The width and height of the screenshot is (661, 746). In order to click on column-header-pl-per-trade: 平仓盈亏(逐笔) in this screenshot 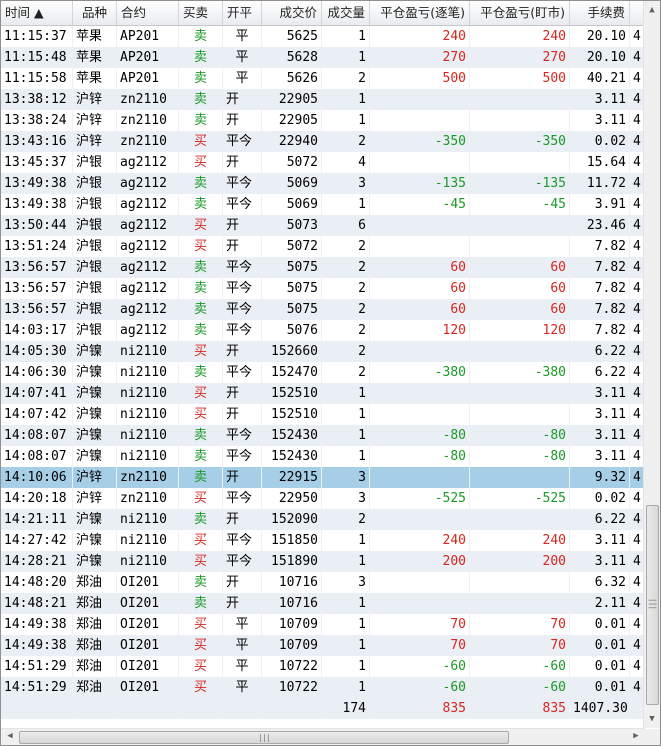, I will do `click(420, 13)`.